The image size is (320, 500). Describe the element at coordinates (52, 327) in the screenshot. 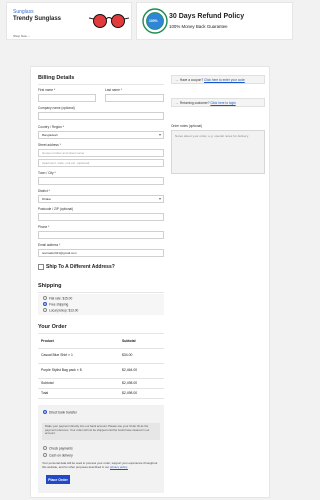

I see `your-order-heading: Your Order` at that location.